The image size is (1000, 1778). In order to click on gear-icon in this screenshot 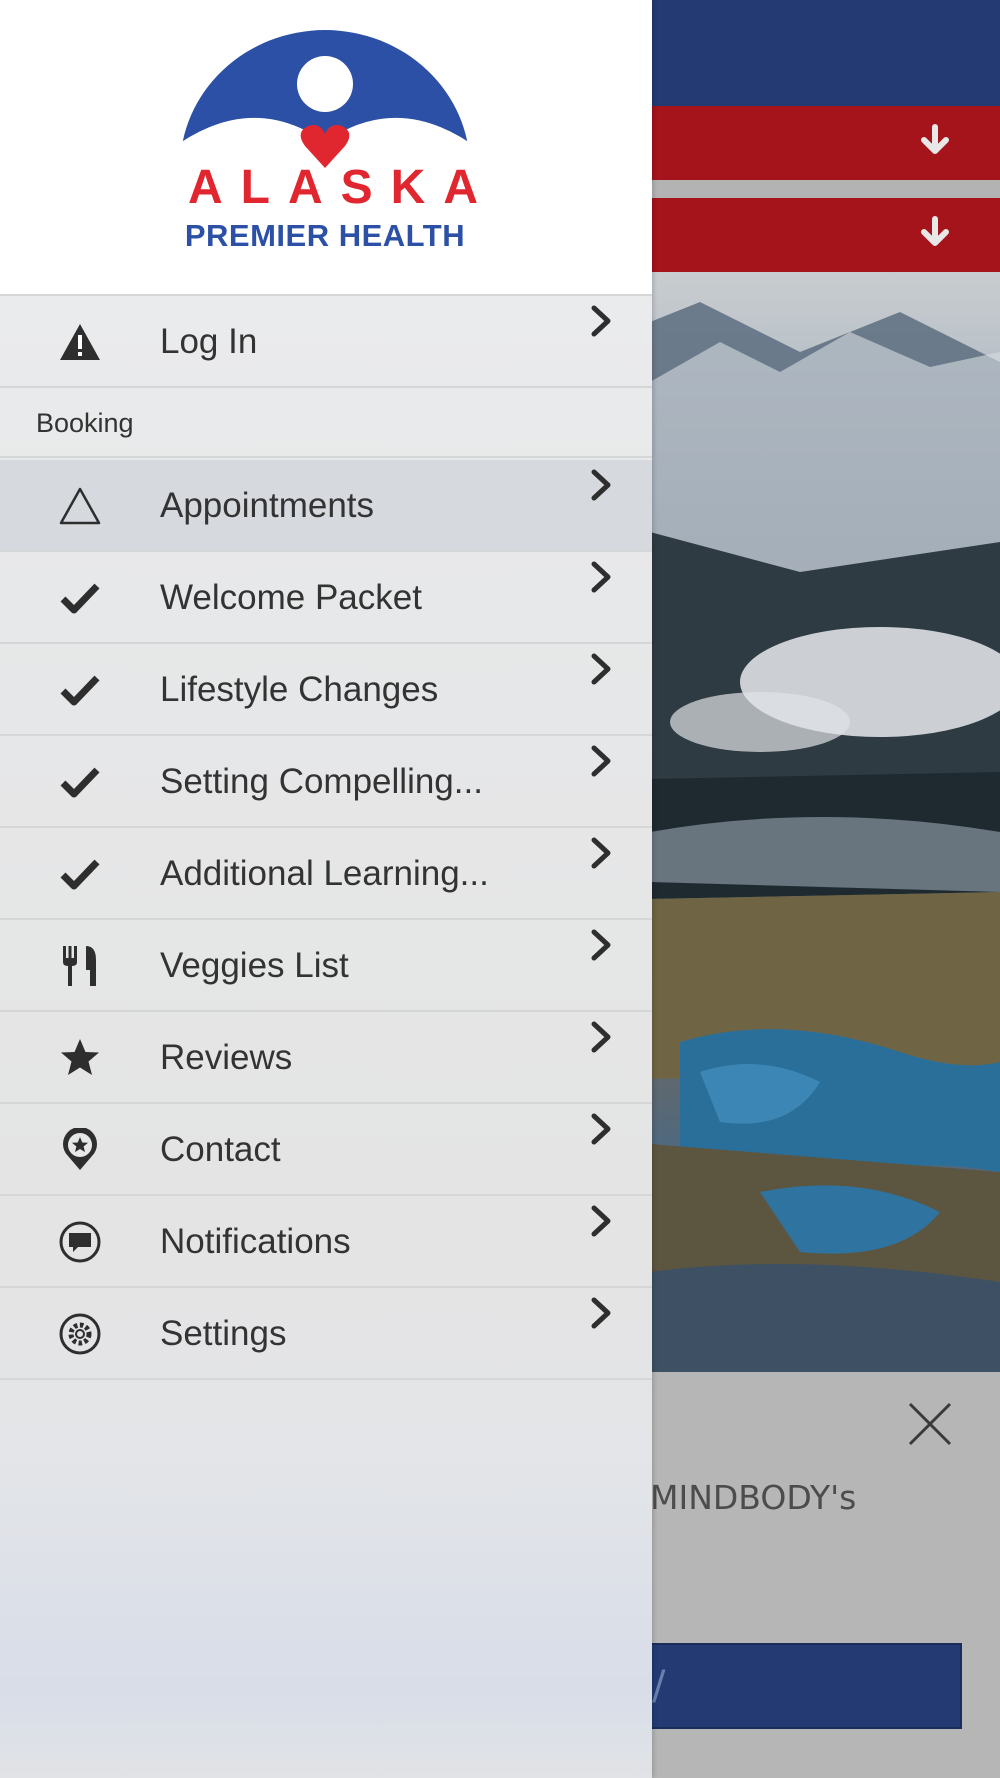, I will do `click(80, 1334)`.